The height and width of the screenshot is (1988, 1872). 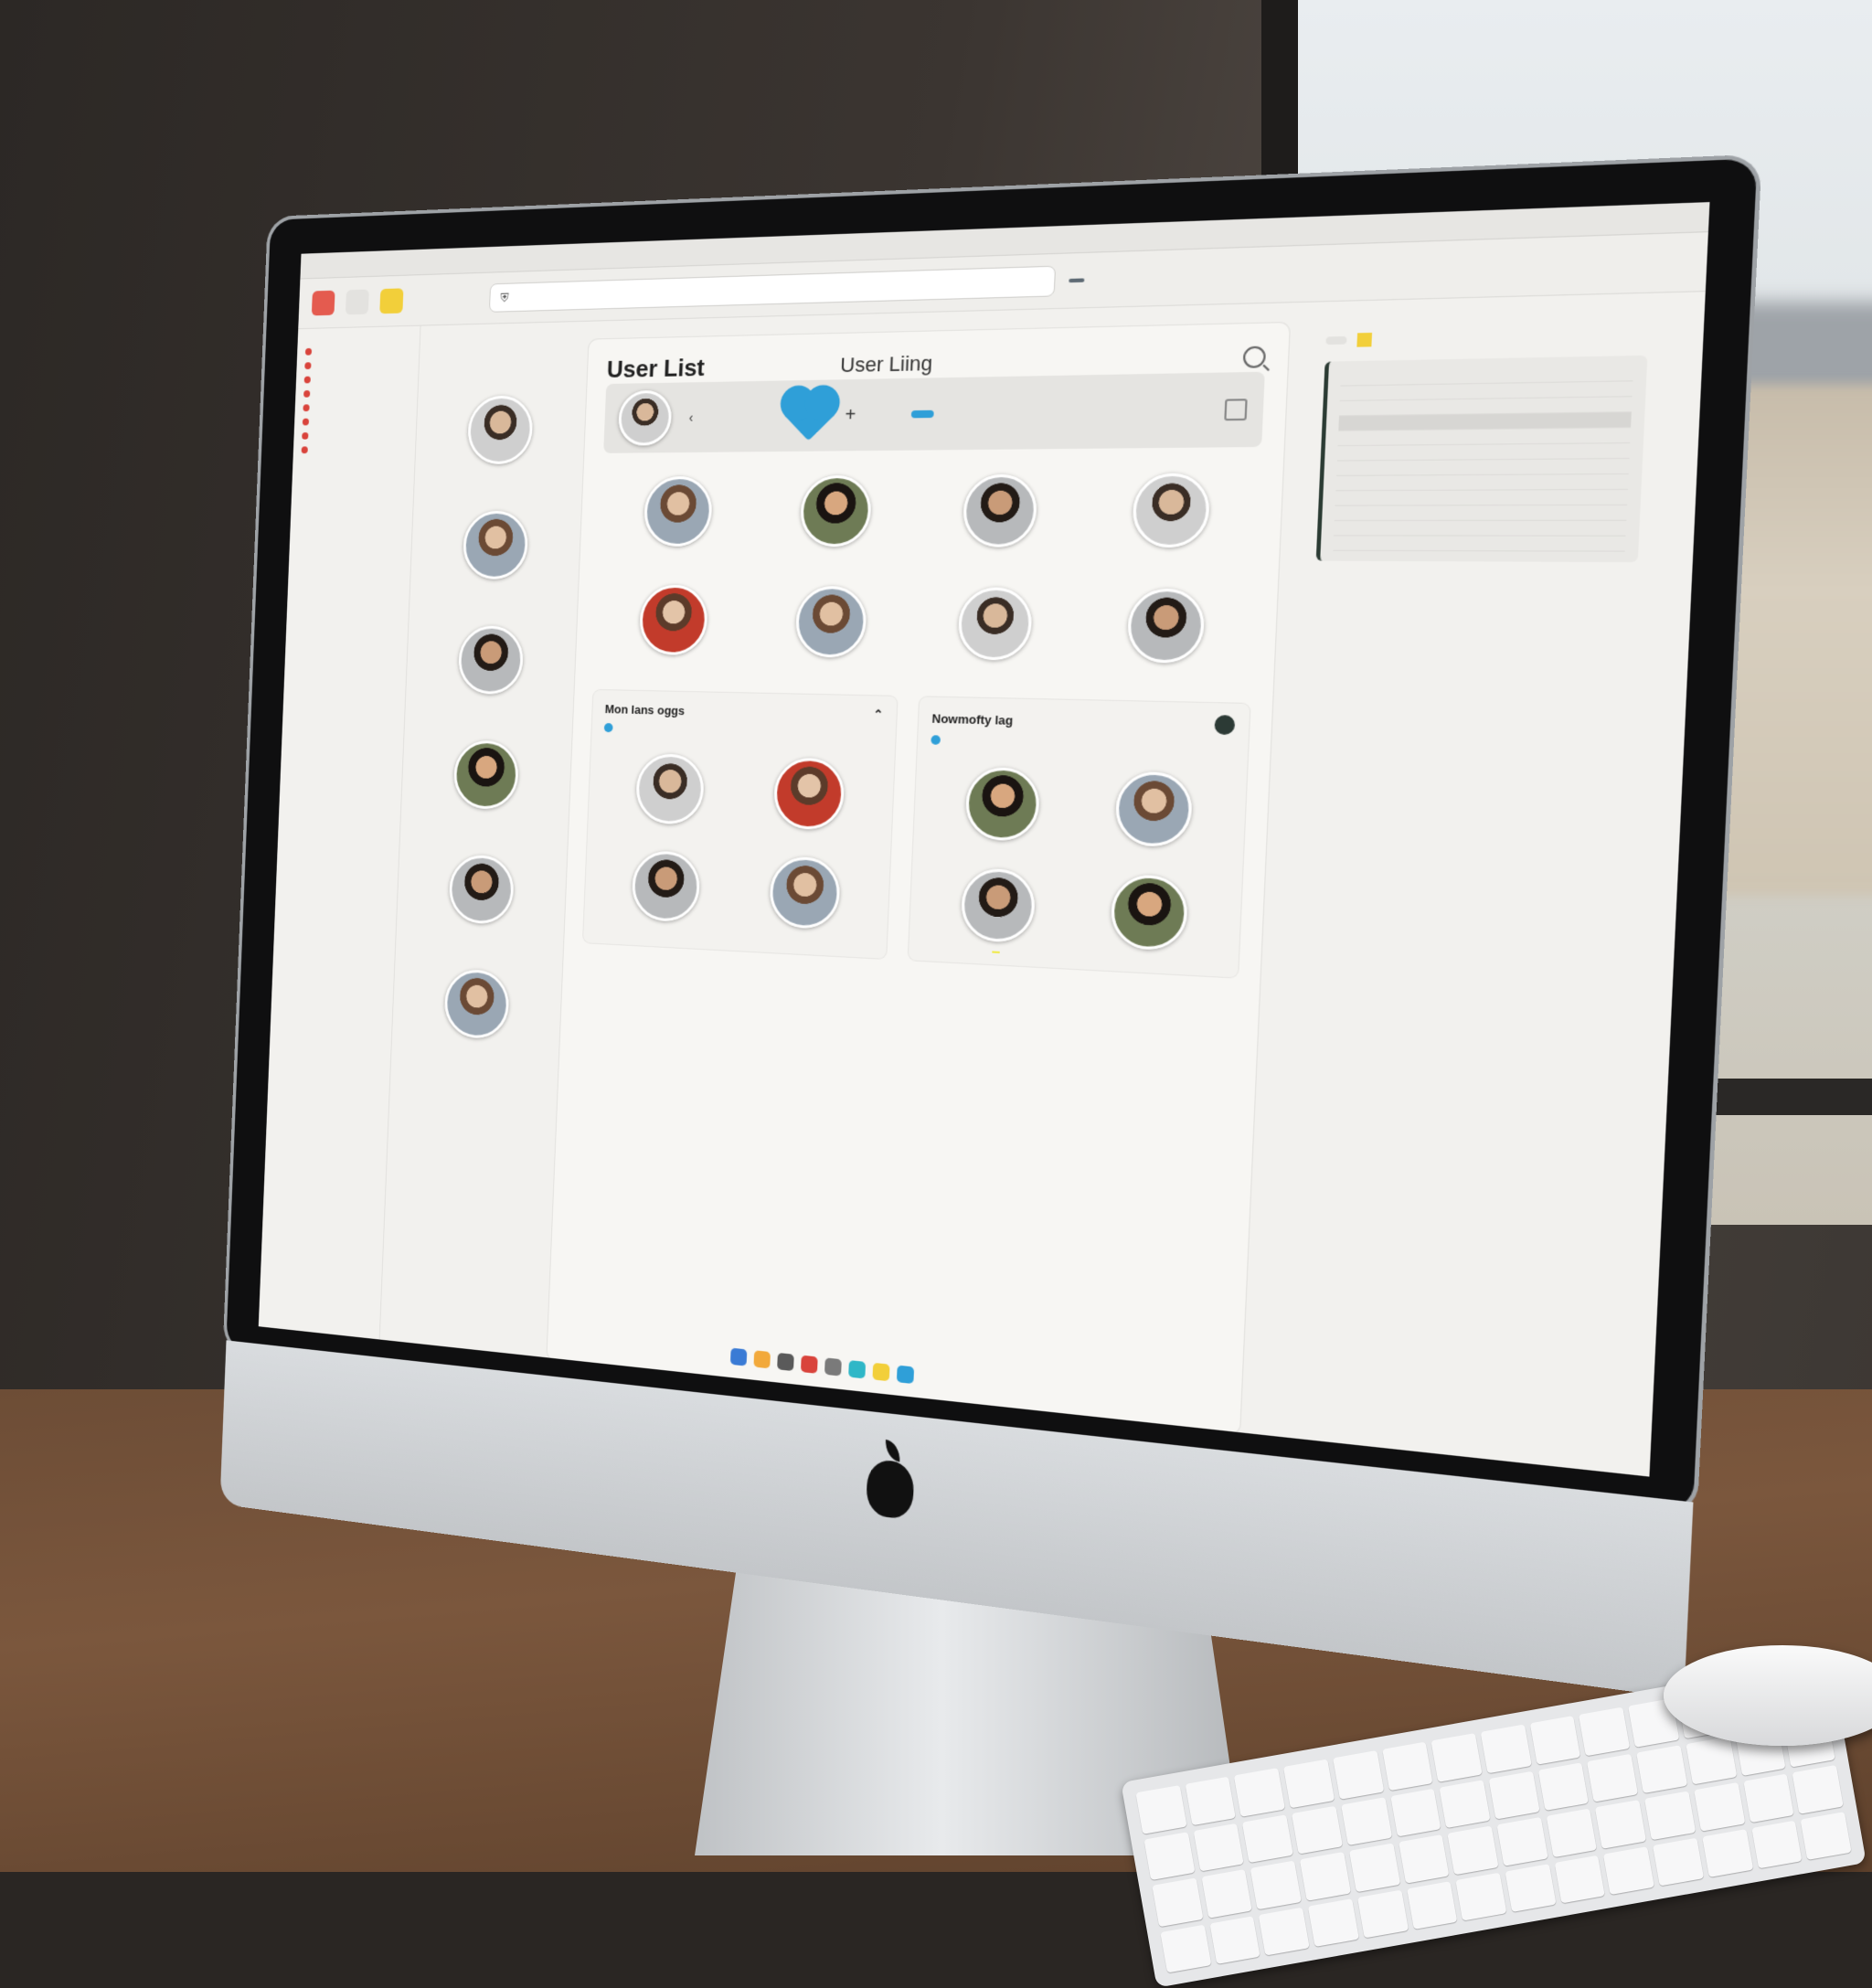 I want to click on search-icon, so click(x=1255, y=356).